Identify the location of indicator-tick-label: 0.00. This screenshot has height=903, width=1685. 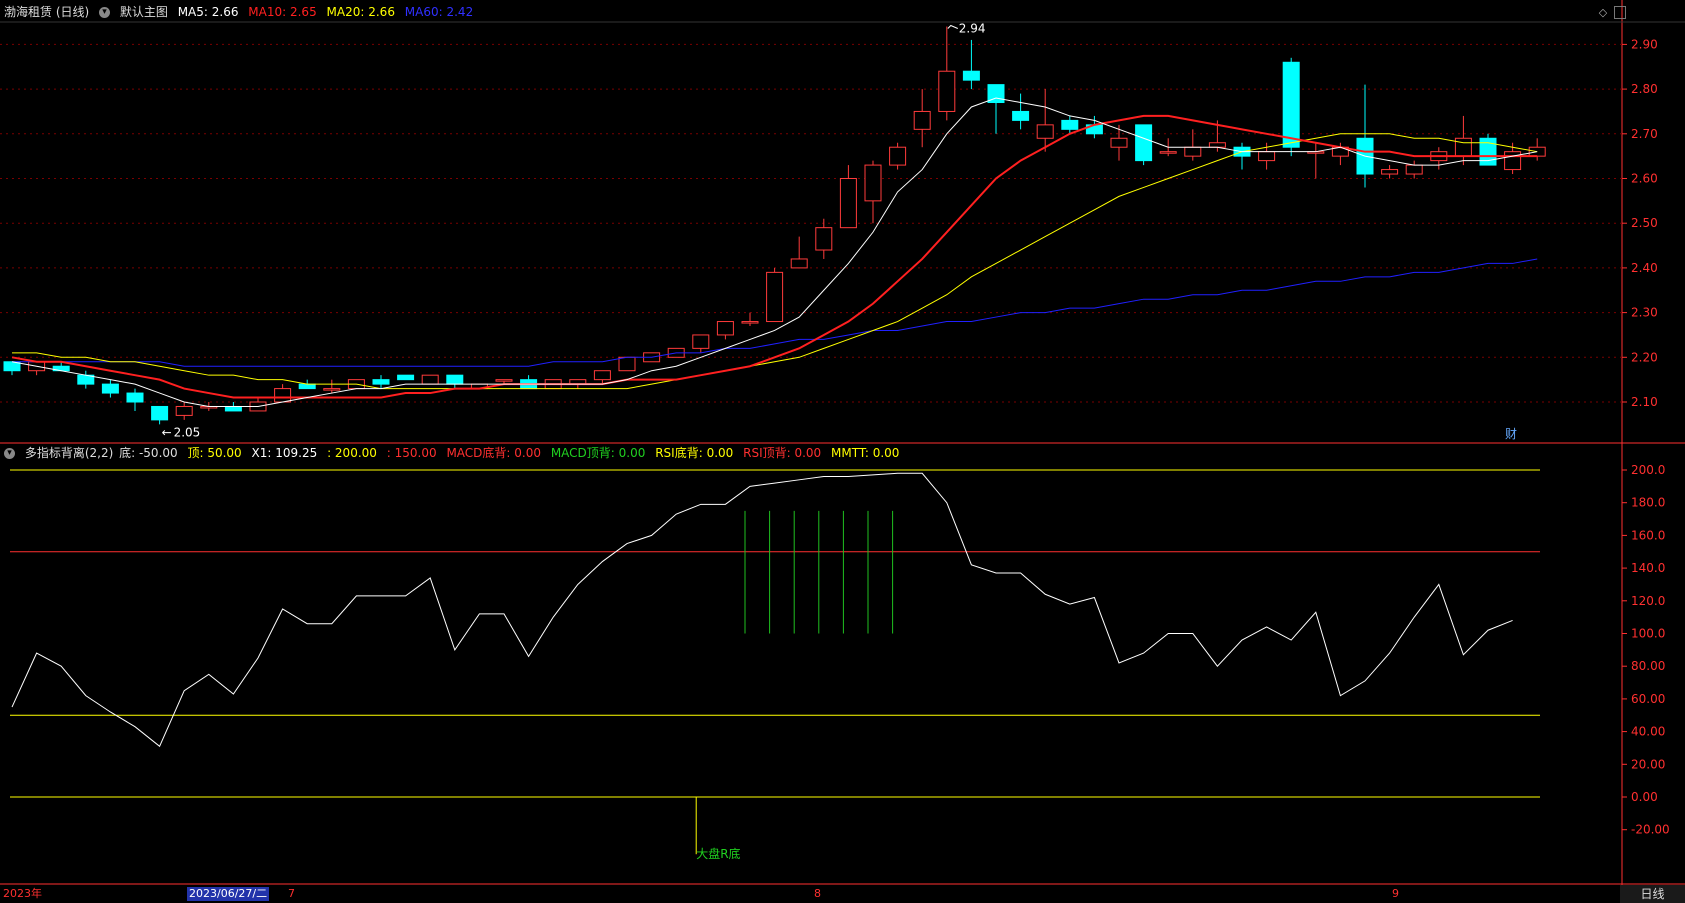
(1644, 797).